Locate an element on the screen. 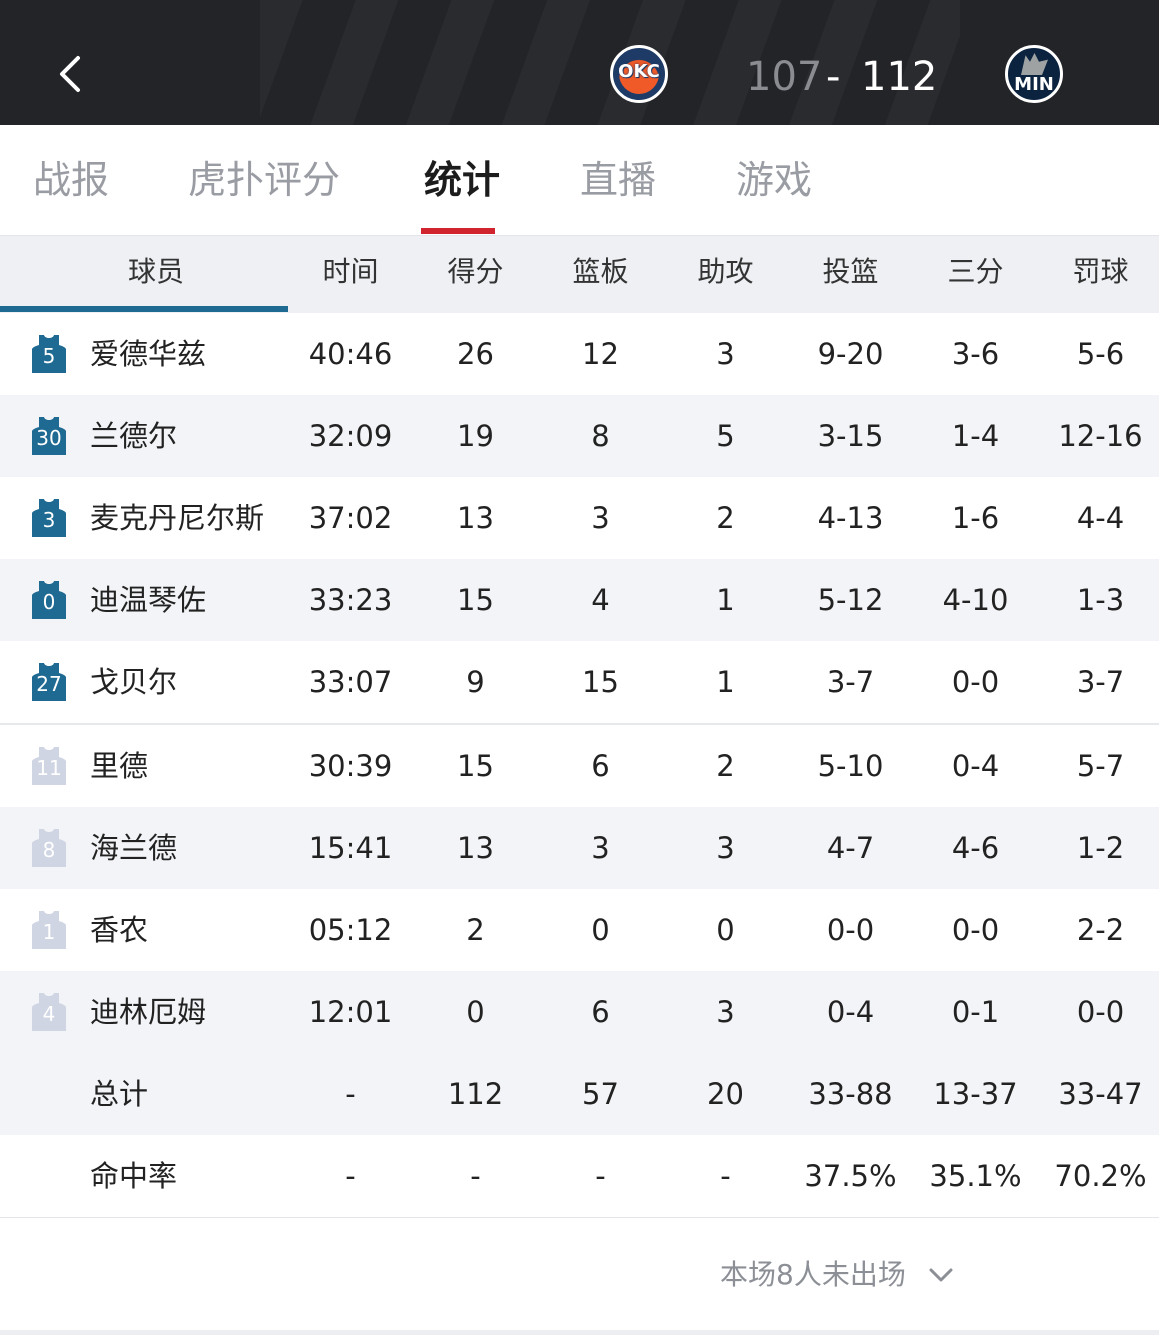  player-row: 8 海兰德 15:41 13 3 3 4-7 4-6 1-2 is located at coordinates (579, 848).